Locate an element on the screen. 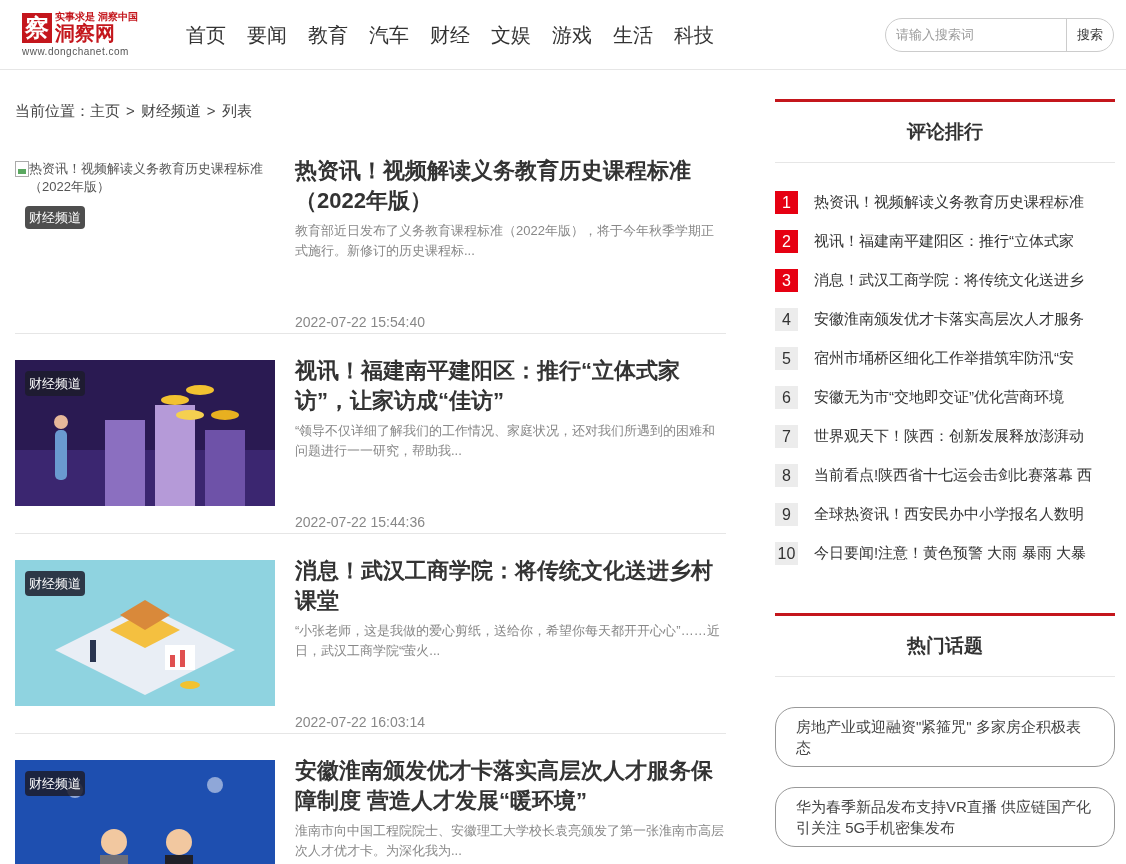 This screenshot has height=864, width=1126. ranking-item: 1 热资讯！视频解读义务教育历史课程标准 is located at coordinates (945, 202).